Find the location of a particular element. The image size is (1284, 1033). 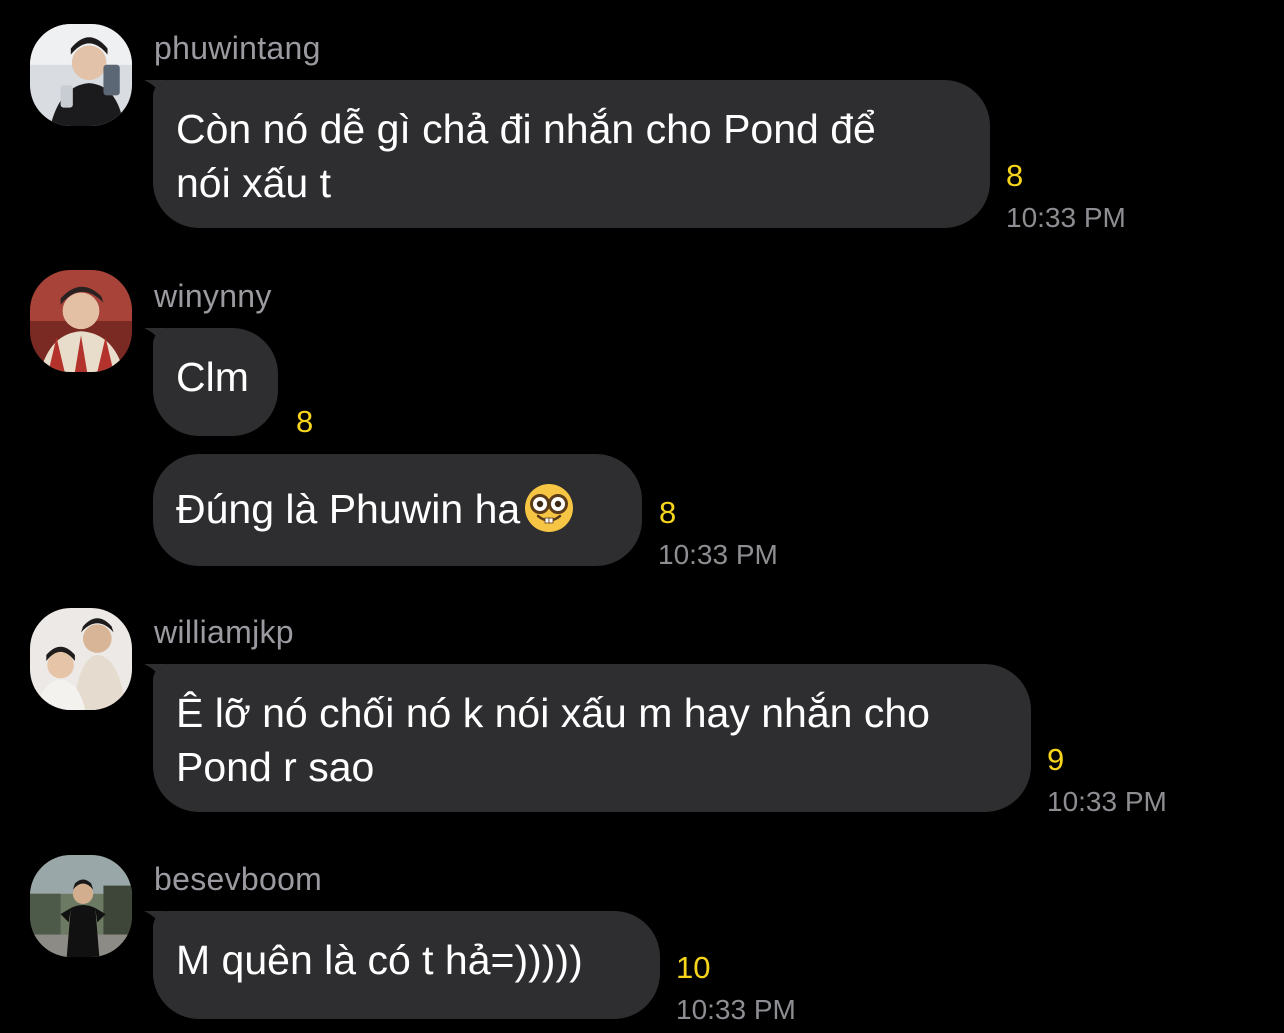

seen-count: 10 is located at coordinates (693, 968).